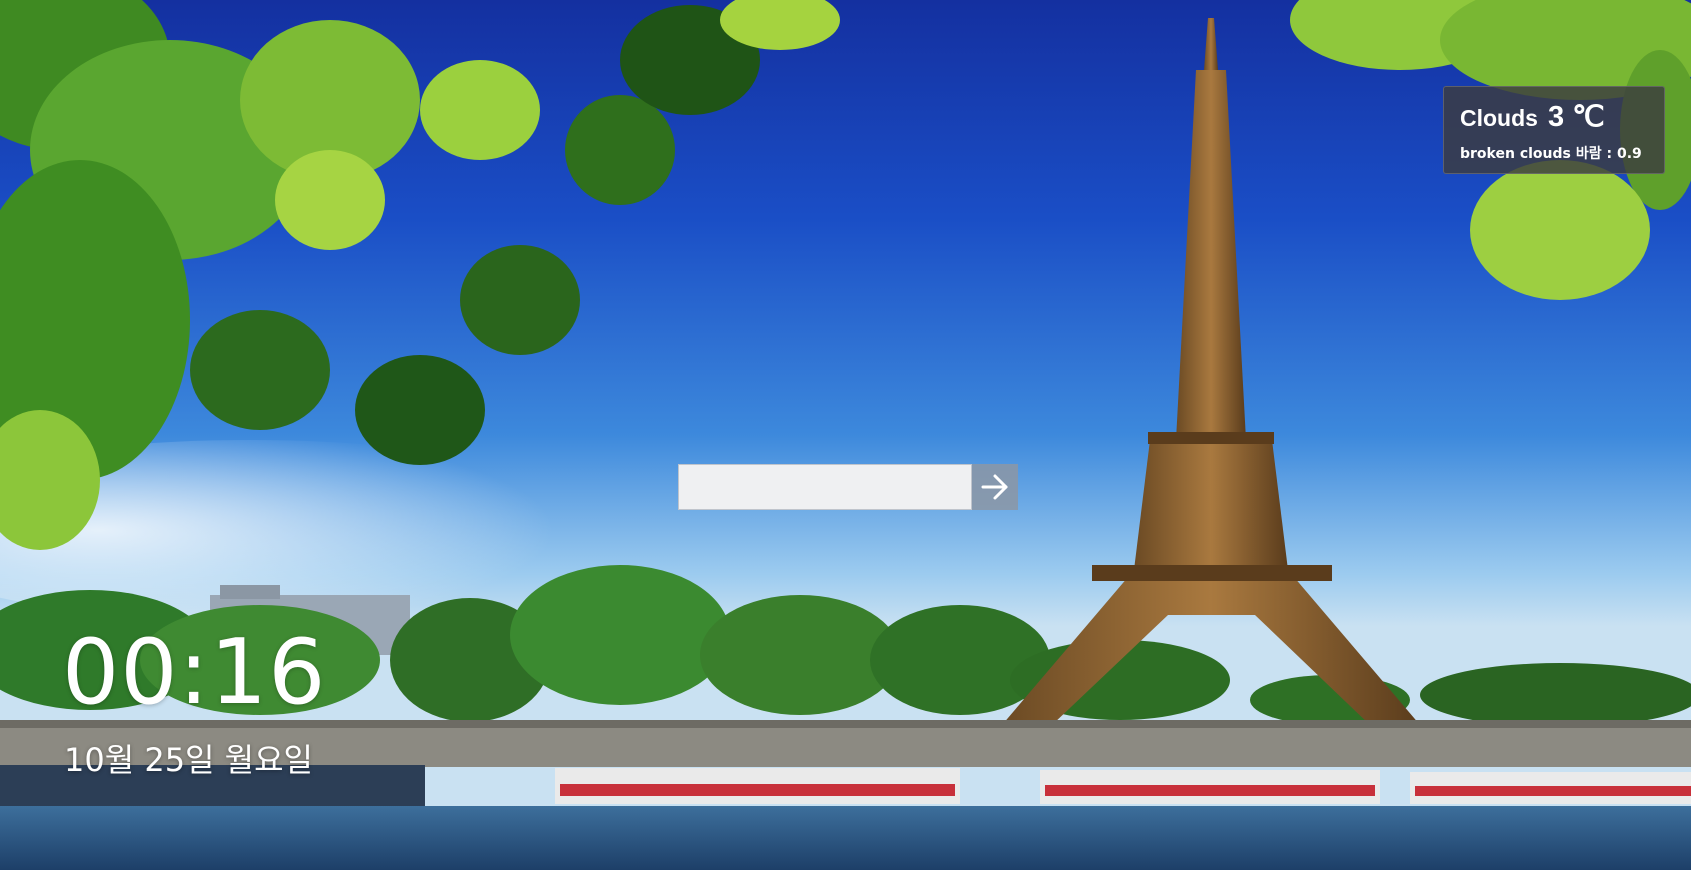  Describe the element at coordinates (188, 760) in the screenshot. I see `clock-date: 10월 25일 월요일` at that location.